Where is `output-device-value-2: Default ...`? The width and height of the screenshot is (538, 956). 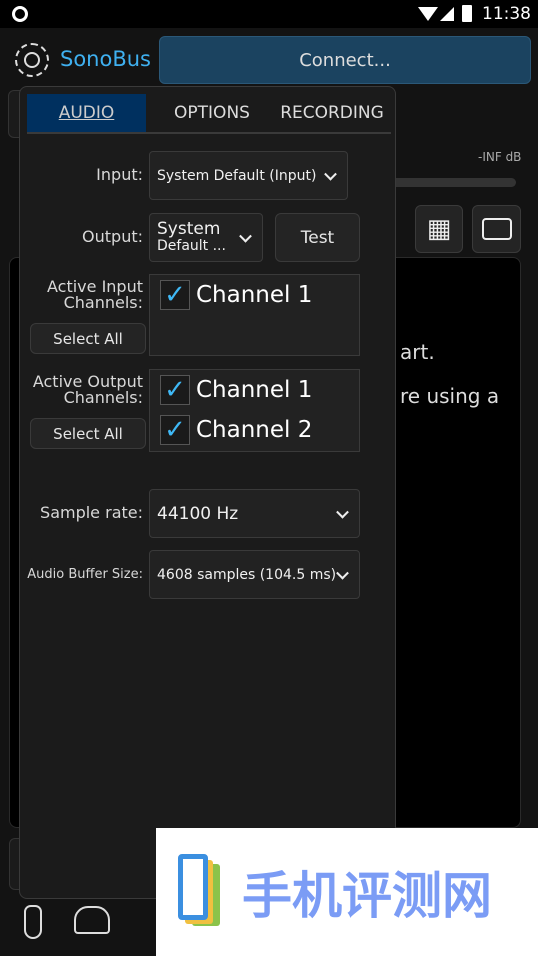
output-device-value-2: Default ... is located at coordinates (191, 245).